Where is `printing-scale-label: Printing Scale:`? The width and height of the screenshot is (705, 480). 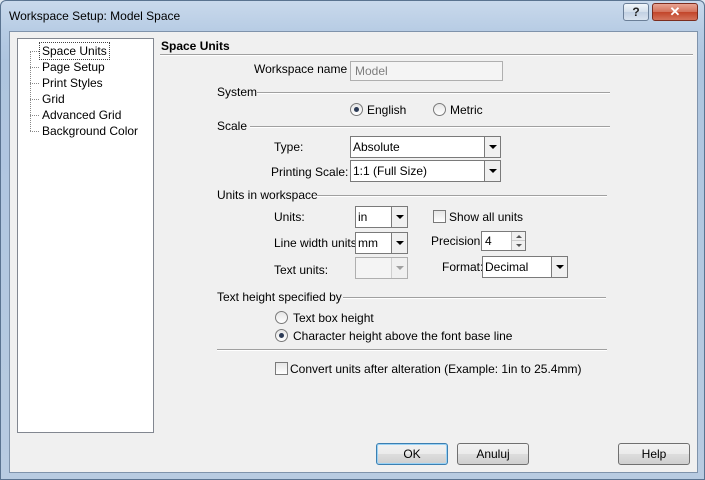 printing-scale-label: Printing Scale: is located at coordinates (310, 172).